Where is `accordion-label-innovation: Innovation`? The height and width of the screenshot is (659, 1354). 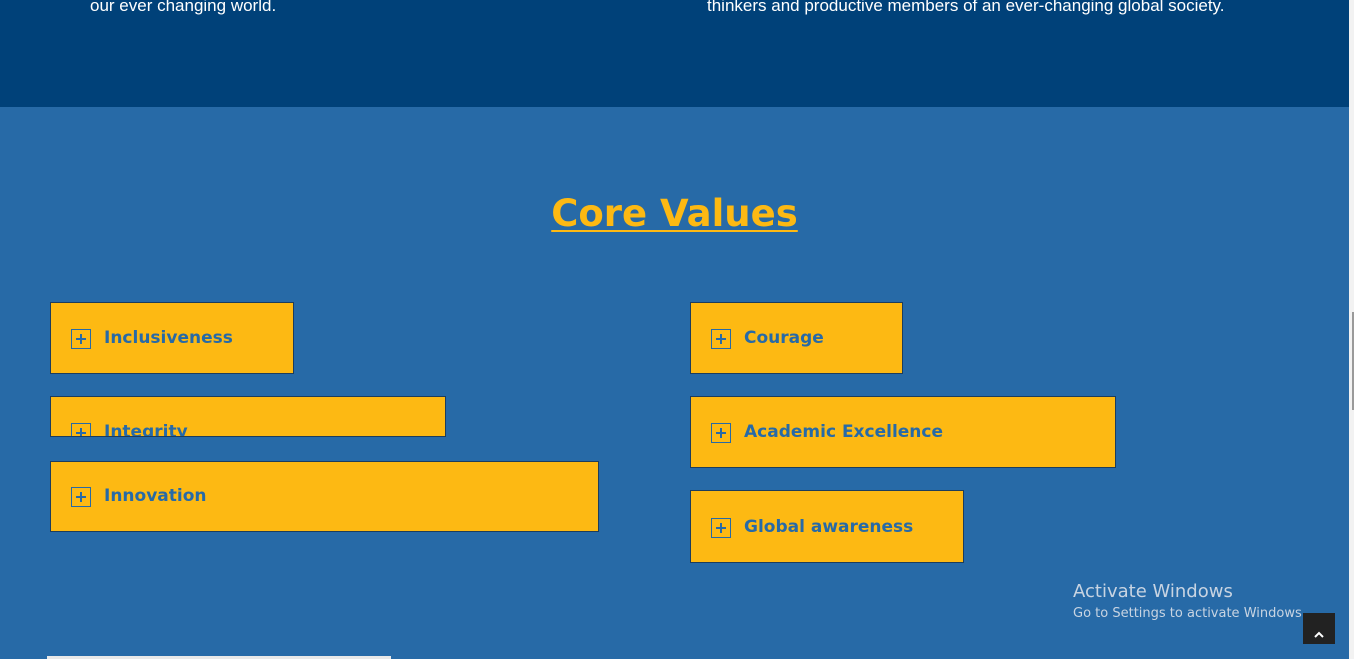
accordion-label-innovation: Innovation is located at coordinates (155, 496).